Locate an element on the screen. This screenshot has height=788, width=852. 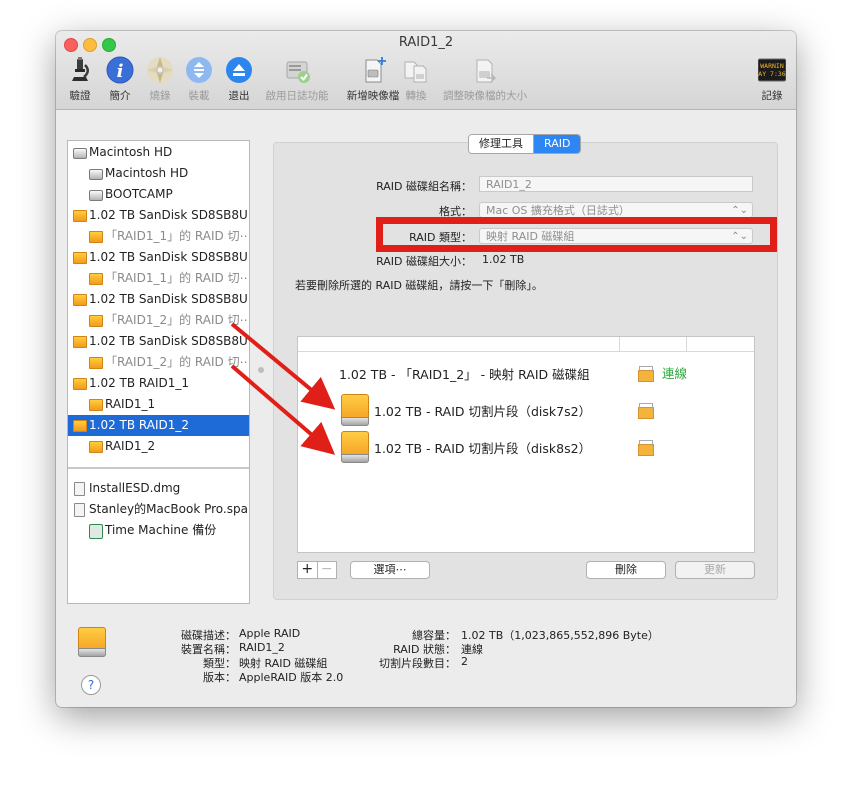
sidebar-item-raid-slice-1: 「RAID1_1」的 RAID 切⋯ is located at coordinates (158, 236).